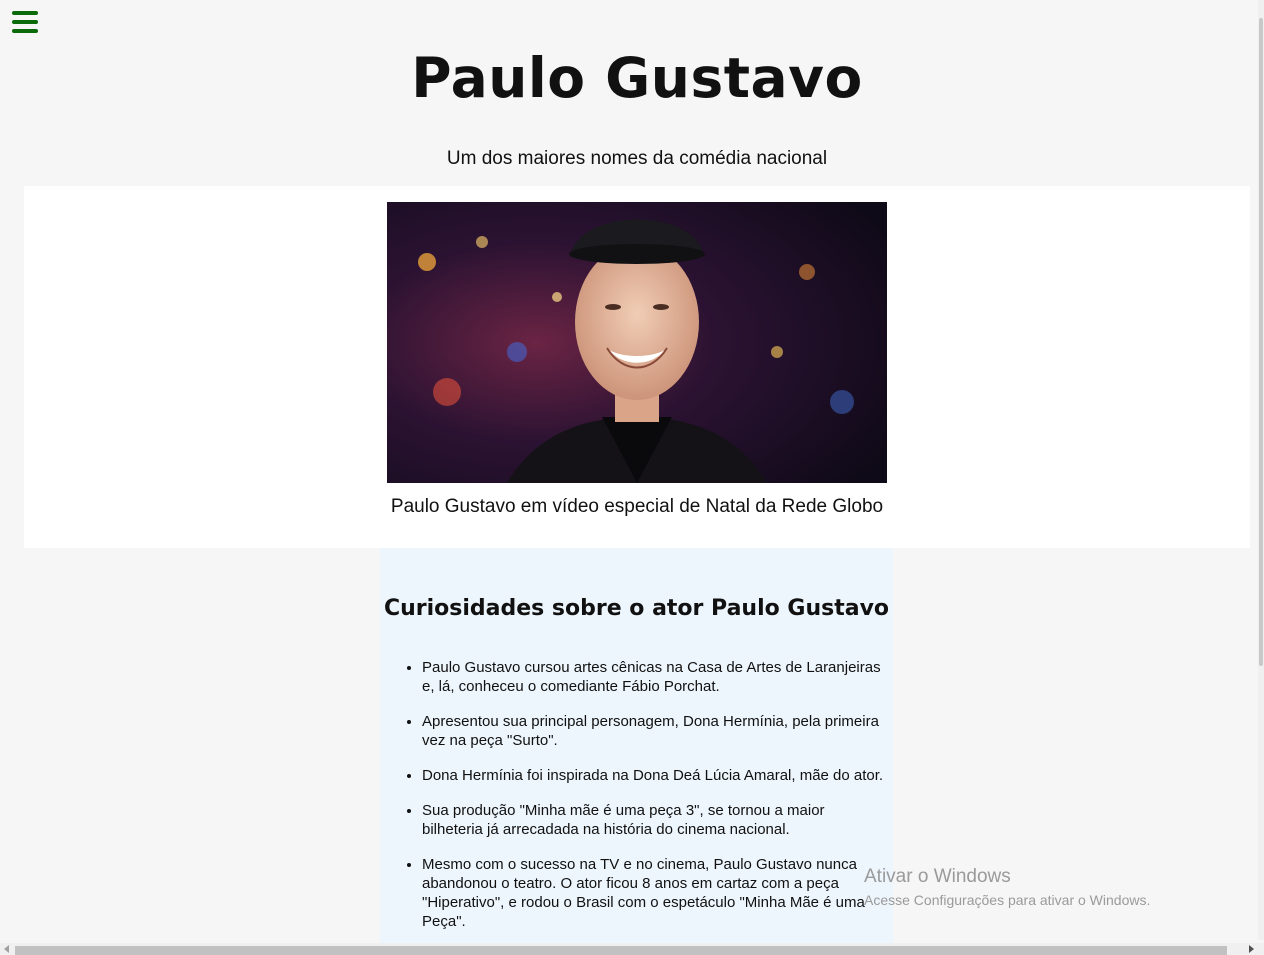 This screenshot has height=955, width=1264. Describe the element at coordinates (637, 342) in the screenshot. I see `actor-photo` at that location.